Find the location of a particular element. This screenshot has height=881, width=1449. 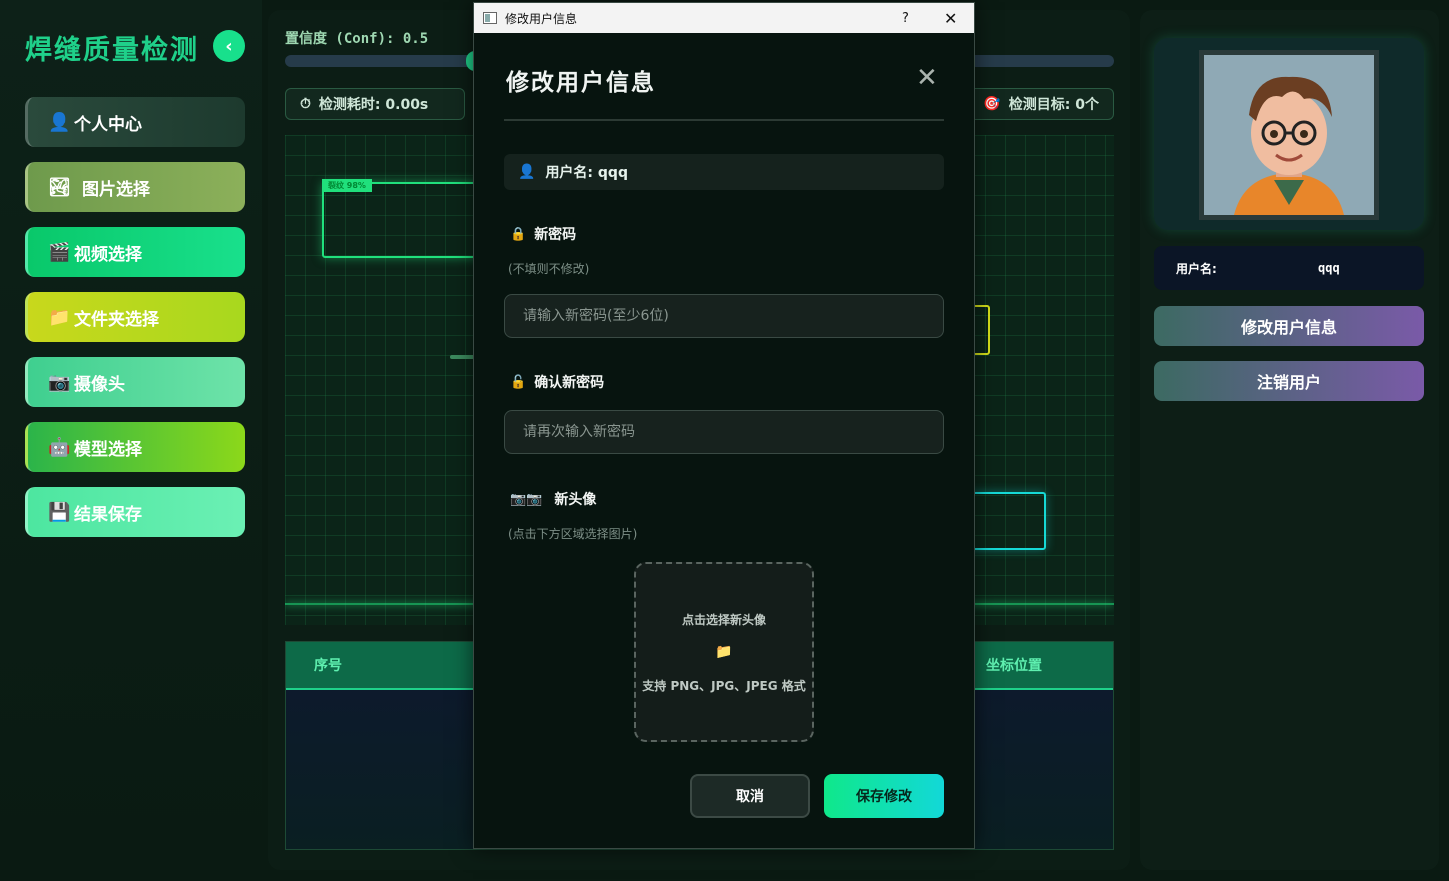

sidebar-item-image-select: 🏞 图片选择 is located at coordinates (135, 187).